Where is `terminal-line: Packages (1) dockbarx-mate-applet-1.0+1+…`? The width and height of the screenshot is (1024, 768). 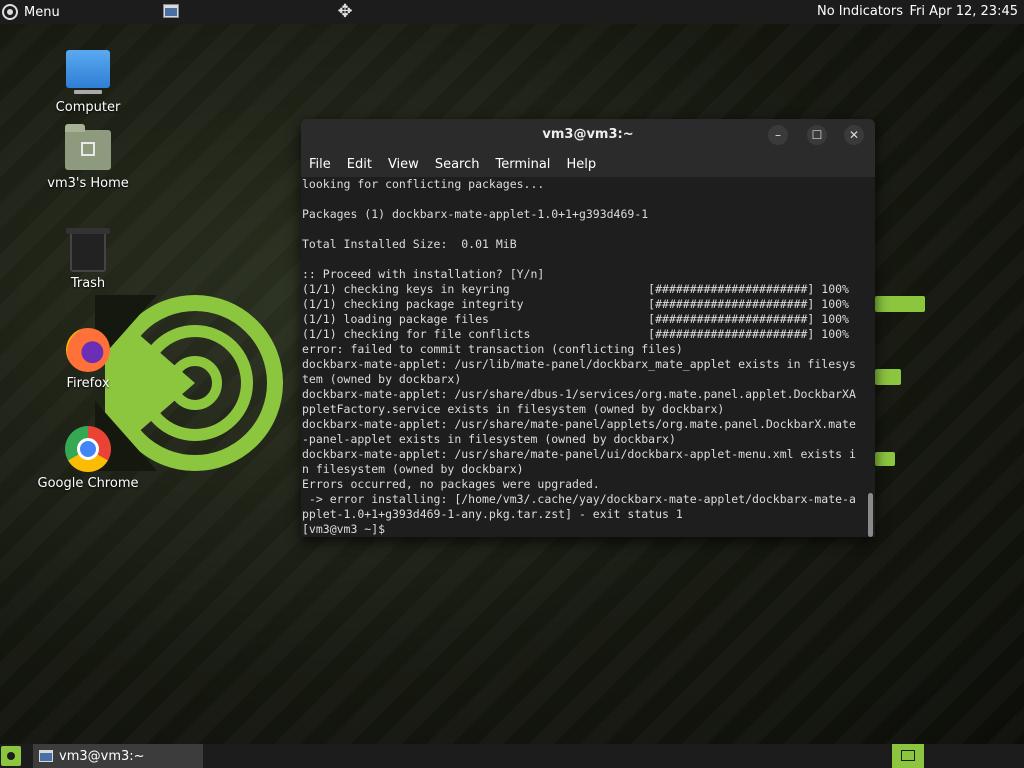
terminal-line: Packages (1) dockbarx-mate-applet-1.0+1+… is located at coordinates (475, 214).